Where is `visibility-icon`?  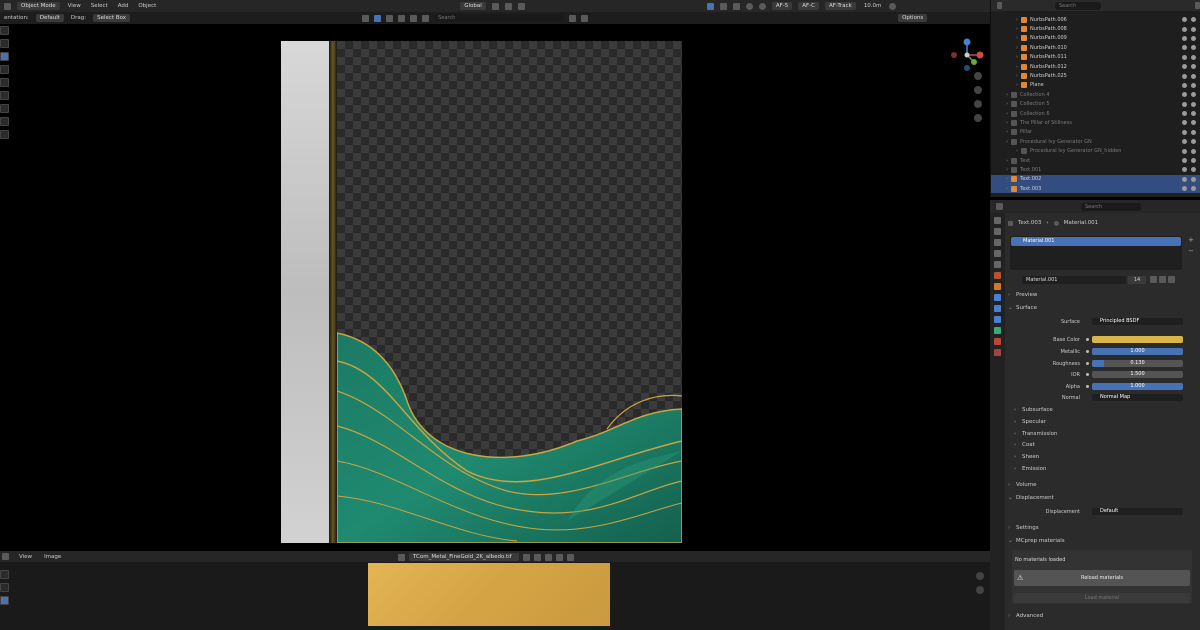
visibility-icon is located at coordinates (585, 18).